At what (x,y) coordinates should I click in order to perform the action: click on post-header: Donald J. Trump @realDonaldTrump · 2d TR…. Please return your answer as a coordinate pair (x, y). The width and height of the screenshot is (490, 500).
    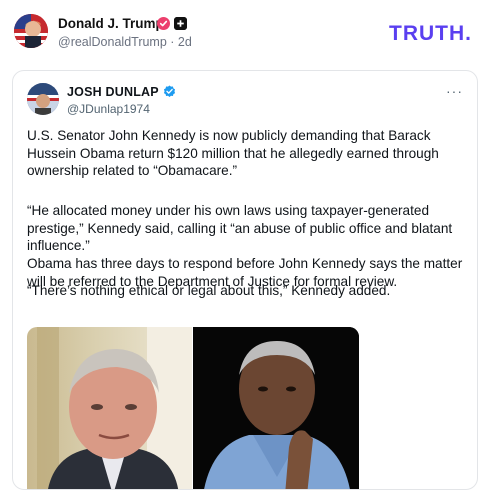
    Looking at the image, I should click on (245, 34).